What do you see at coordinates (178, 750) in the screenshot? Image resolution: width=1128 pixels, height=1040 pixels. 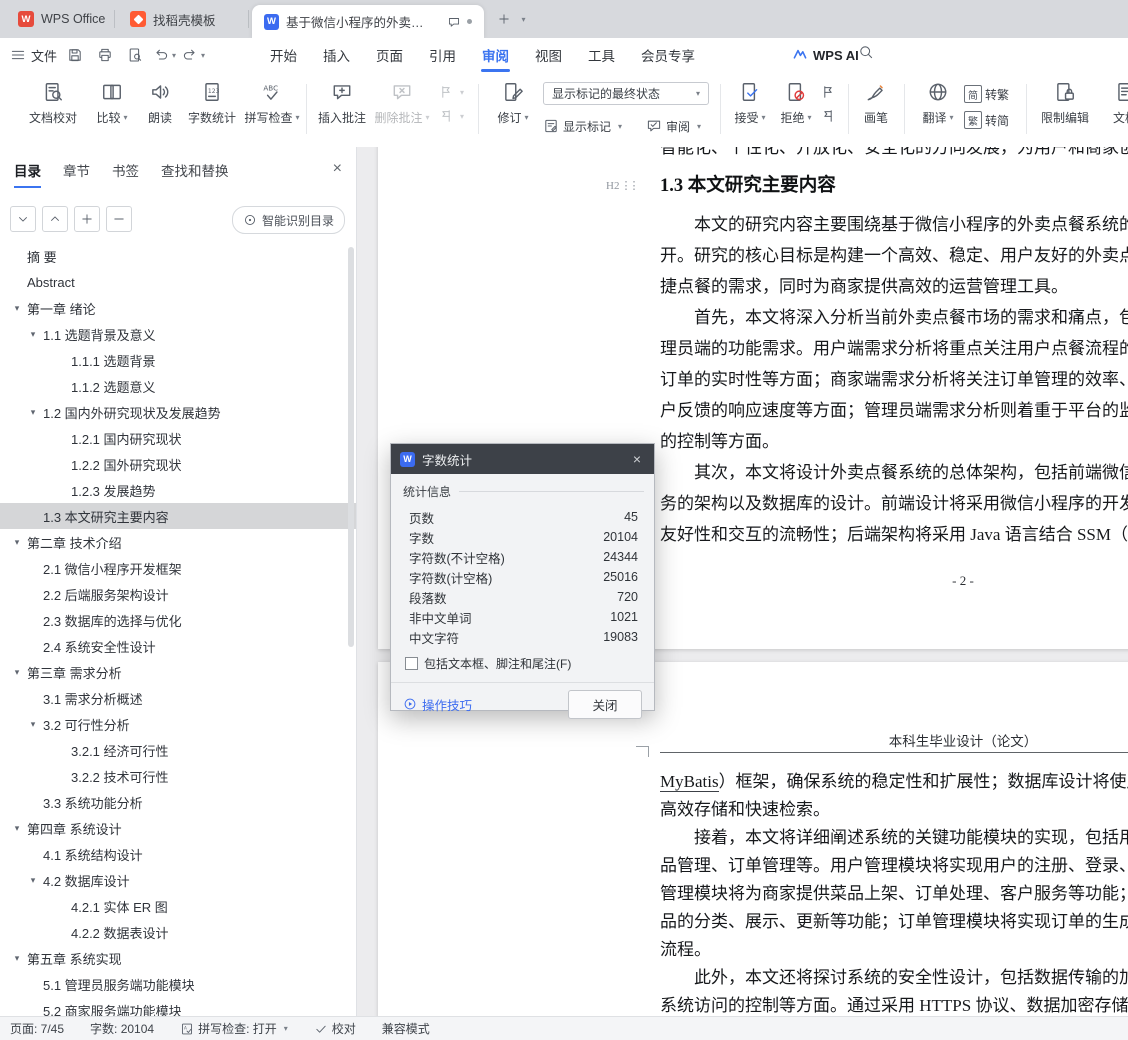 I see `toc-item: ▾ 3.2.1 经济可行性` at bounding box center [178, 750].